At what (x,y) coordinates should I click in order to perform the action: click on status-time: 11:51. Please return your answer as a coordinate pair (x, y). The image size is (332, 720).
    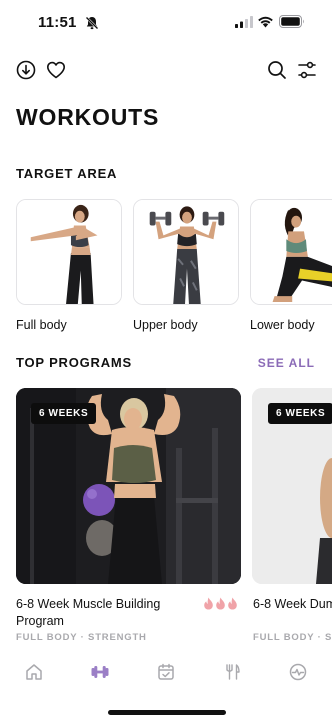
    Looking at the image, I should click on (57, 22).